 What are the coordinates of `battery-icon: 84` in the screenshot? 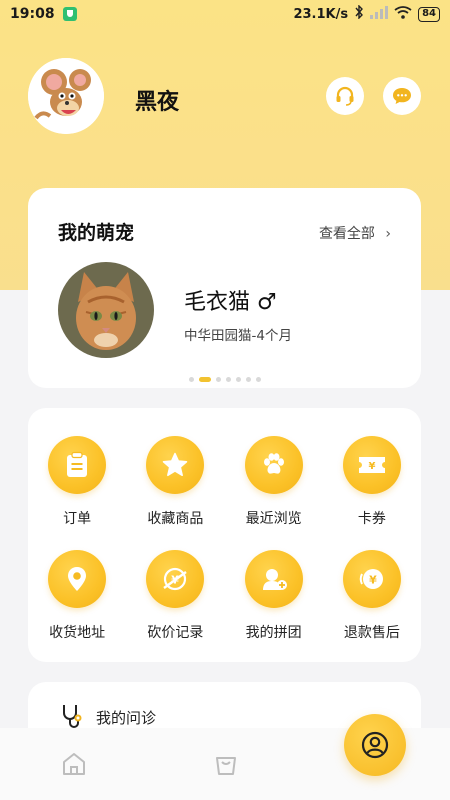 It's located at (429, 14).